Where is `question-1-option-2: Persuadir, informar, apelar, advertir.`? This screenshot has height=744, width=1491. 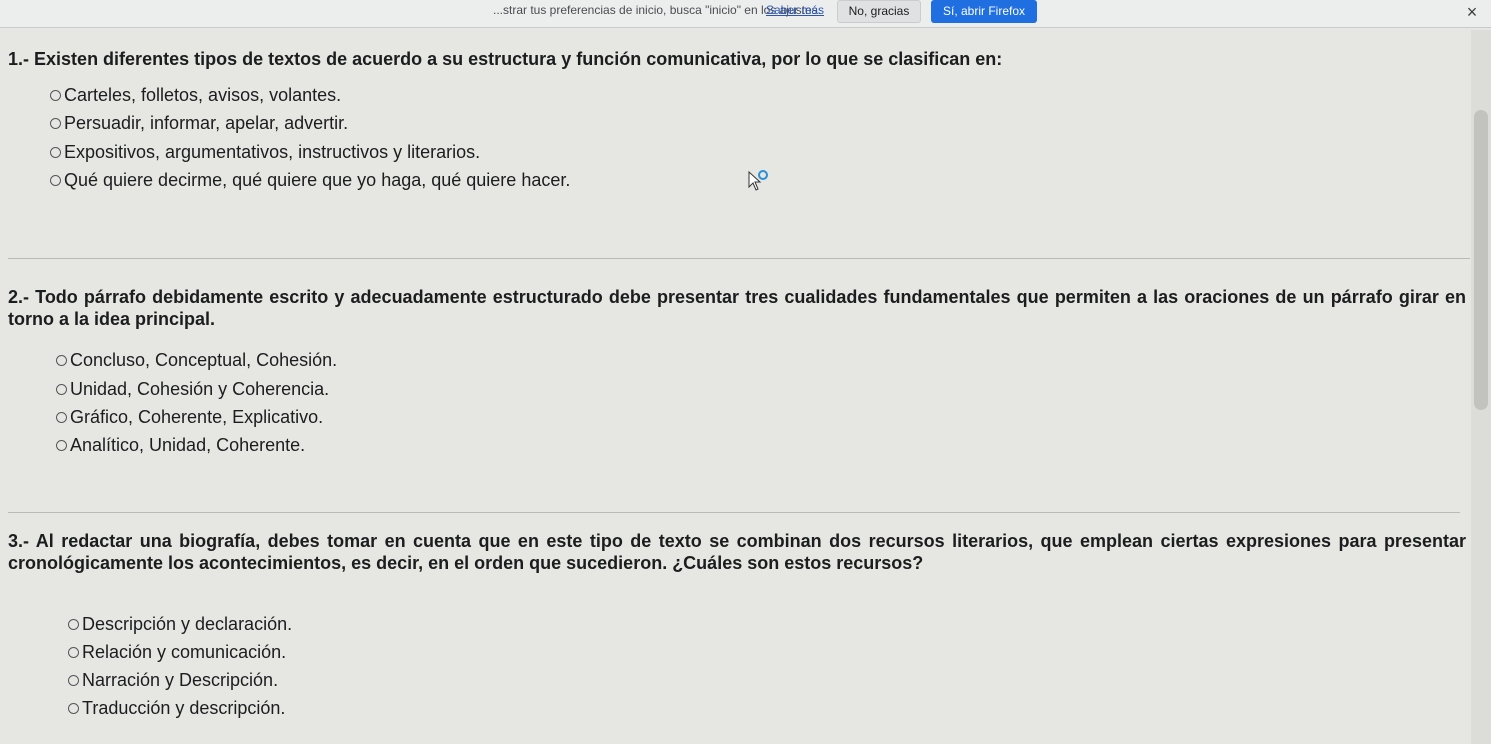 question-1-option-2: Persuadir, informar, apelar, advertir. is located at coordinates (199, 123).